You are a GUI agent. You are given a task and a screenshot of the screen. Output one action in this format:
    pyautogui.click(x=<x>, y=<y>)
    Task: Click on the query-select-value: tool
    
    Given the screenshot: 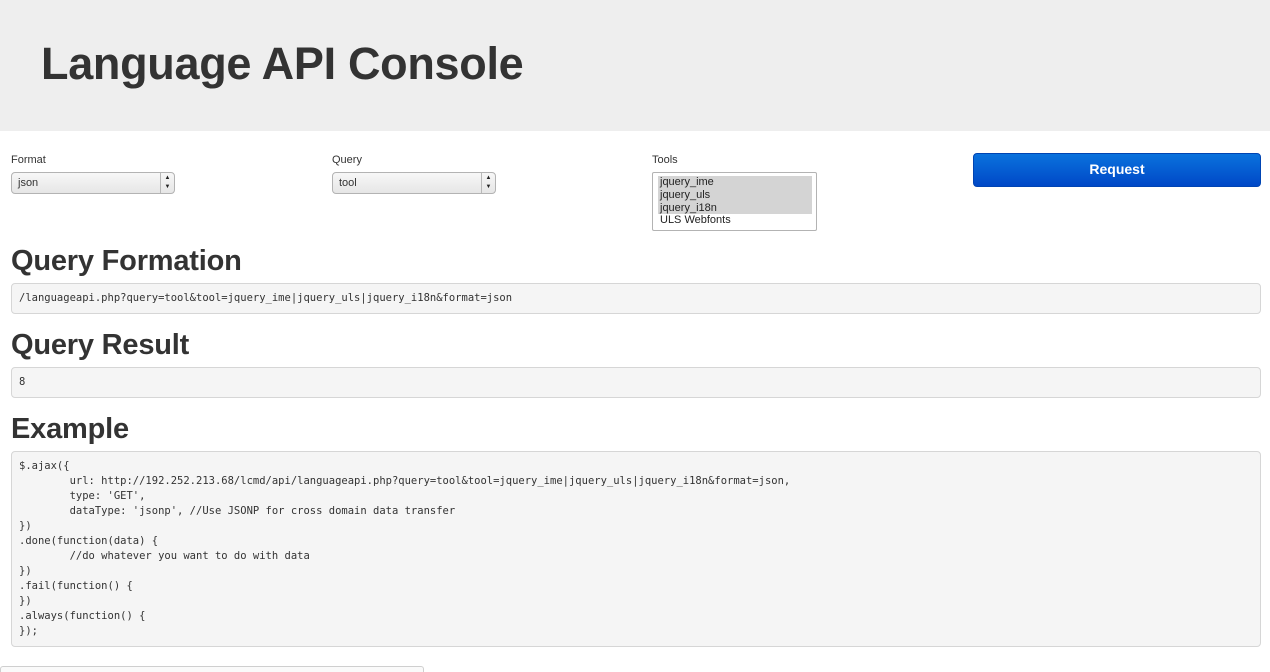 What is the action you would take?
    pyautogui.click(x=348, y=183)
    